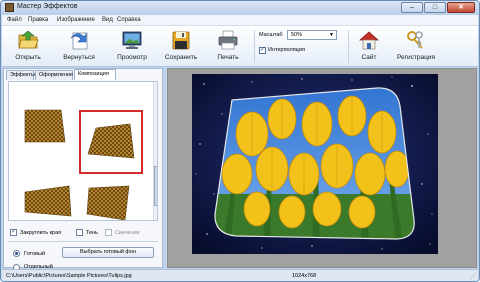  What do you see at coordinates (14, 20) in the screenshot?
I see `menu-file: Файл` at bounding box center [14, 20].